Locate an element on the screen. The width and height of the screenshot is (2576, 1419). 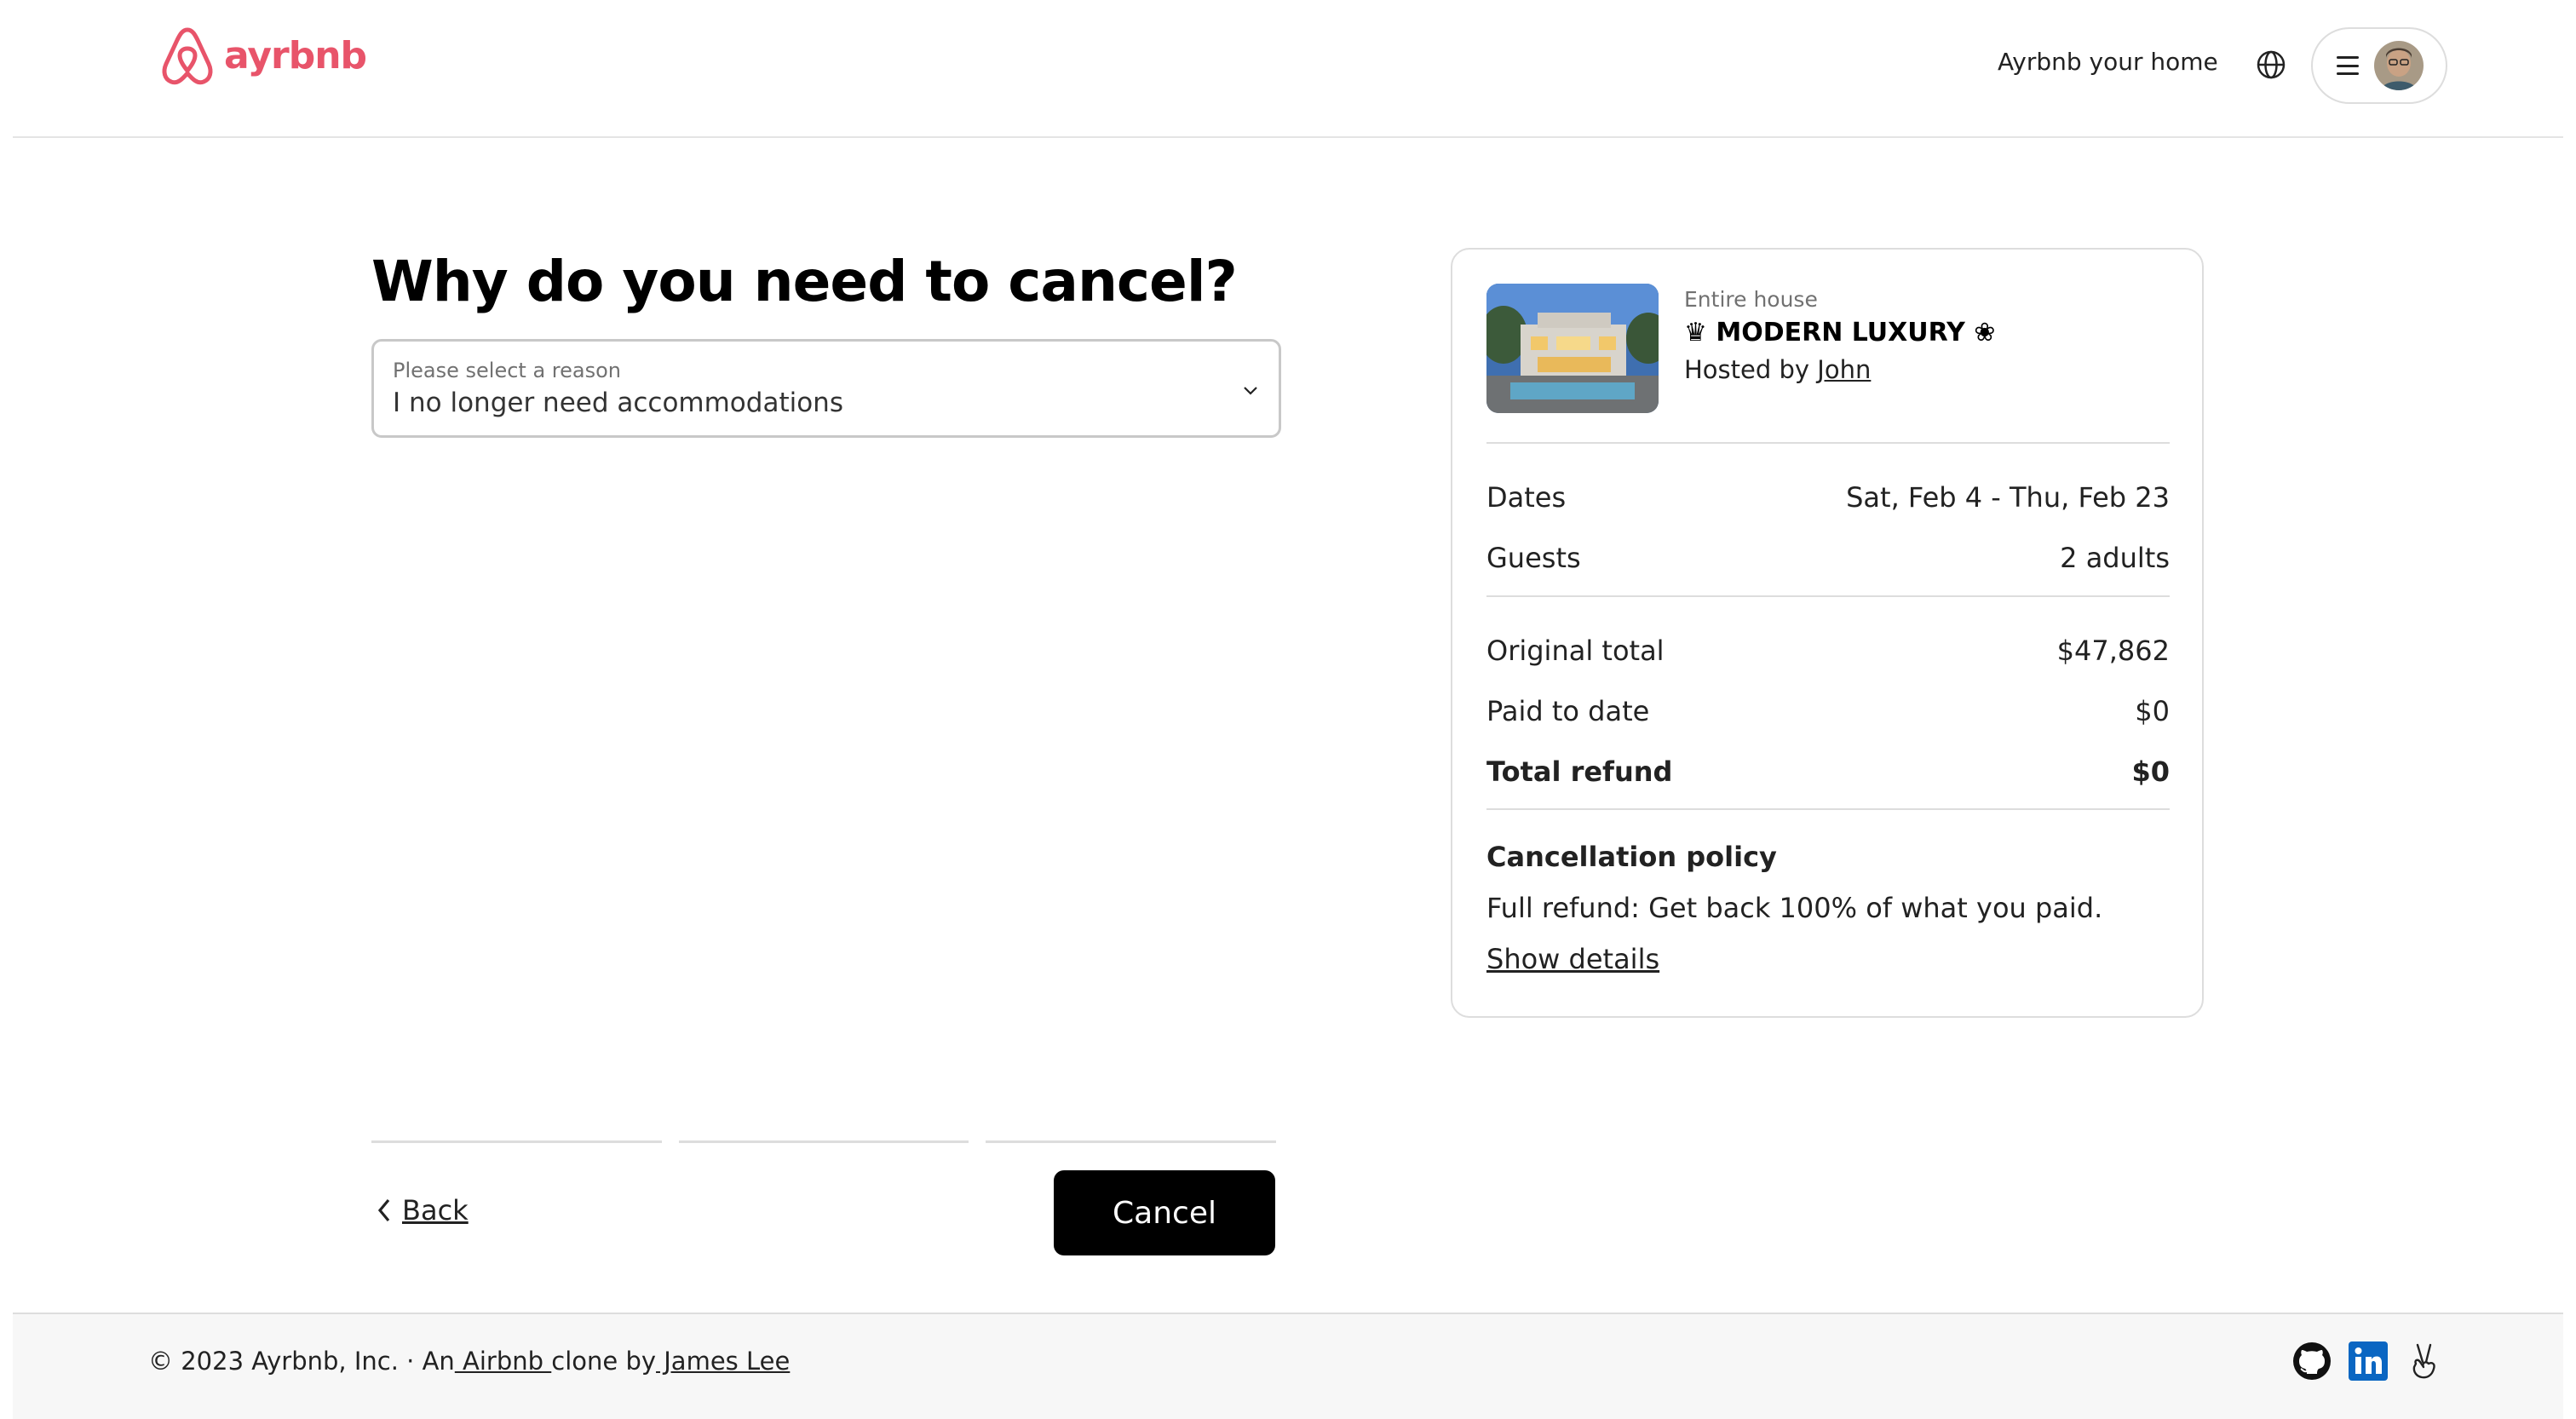
user-menu-button is located at coordinates (2379, 65).